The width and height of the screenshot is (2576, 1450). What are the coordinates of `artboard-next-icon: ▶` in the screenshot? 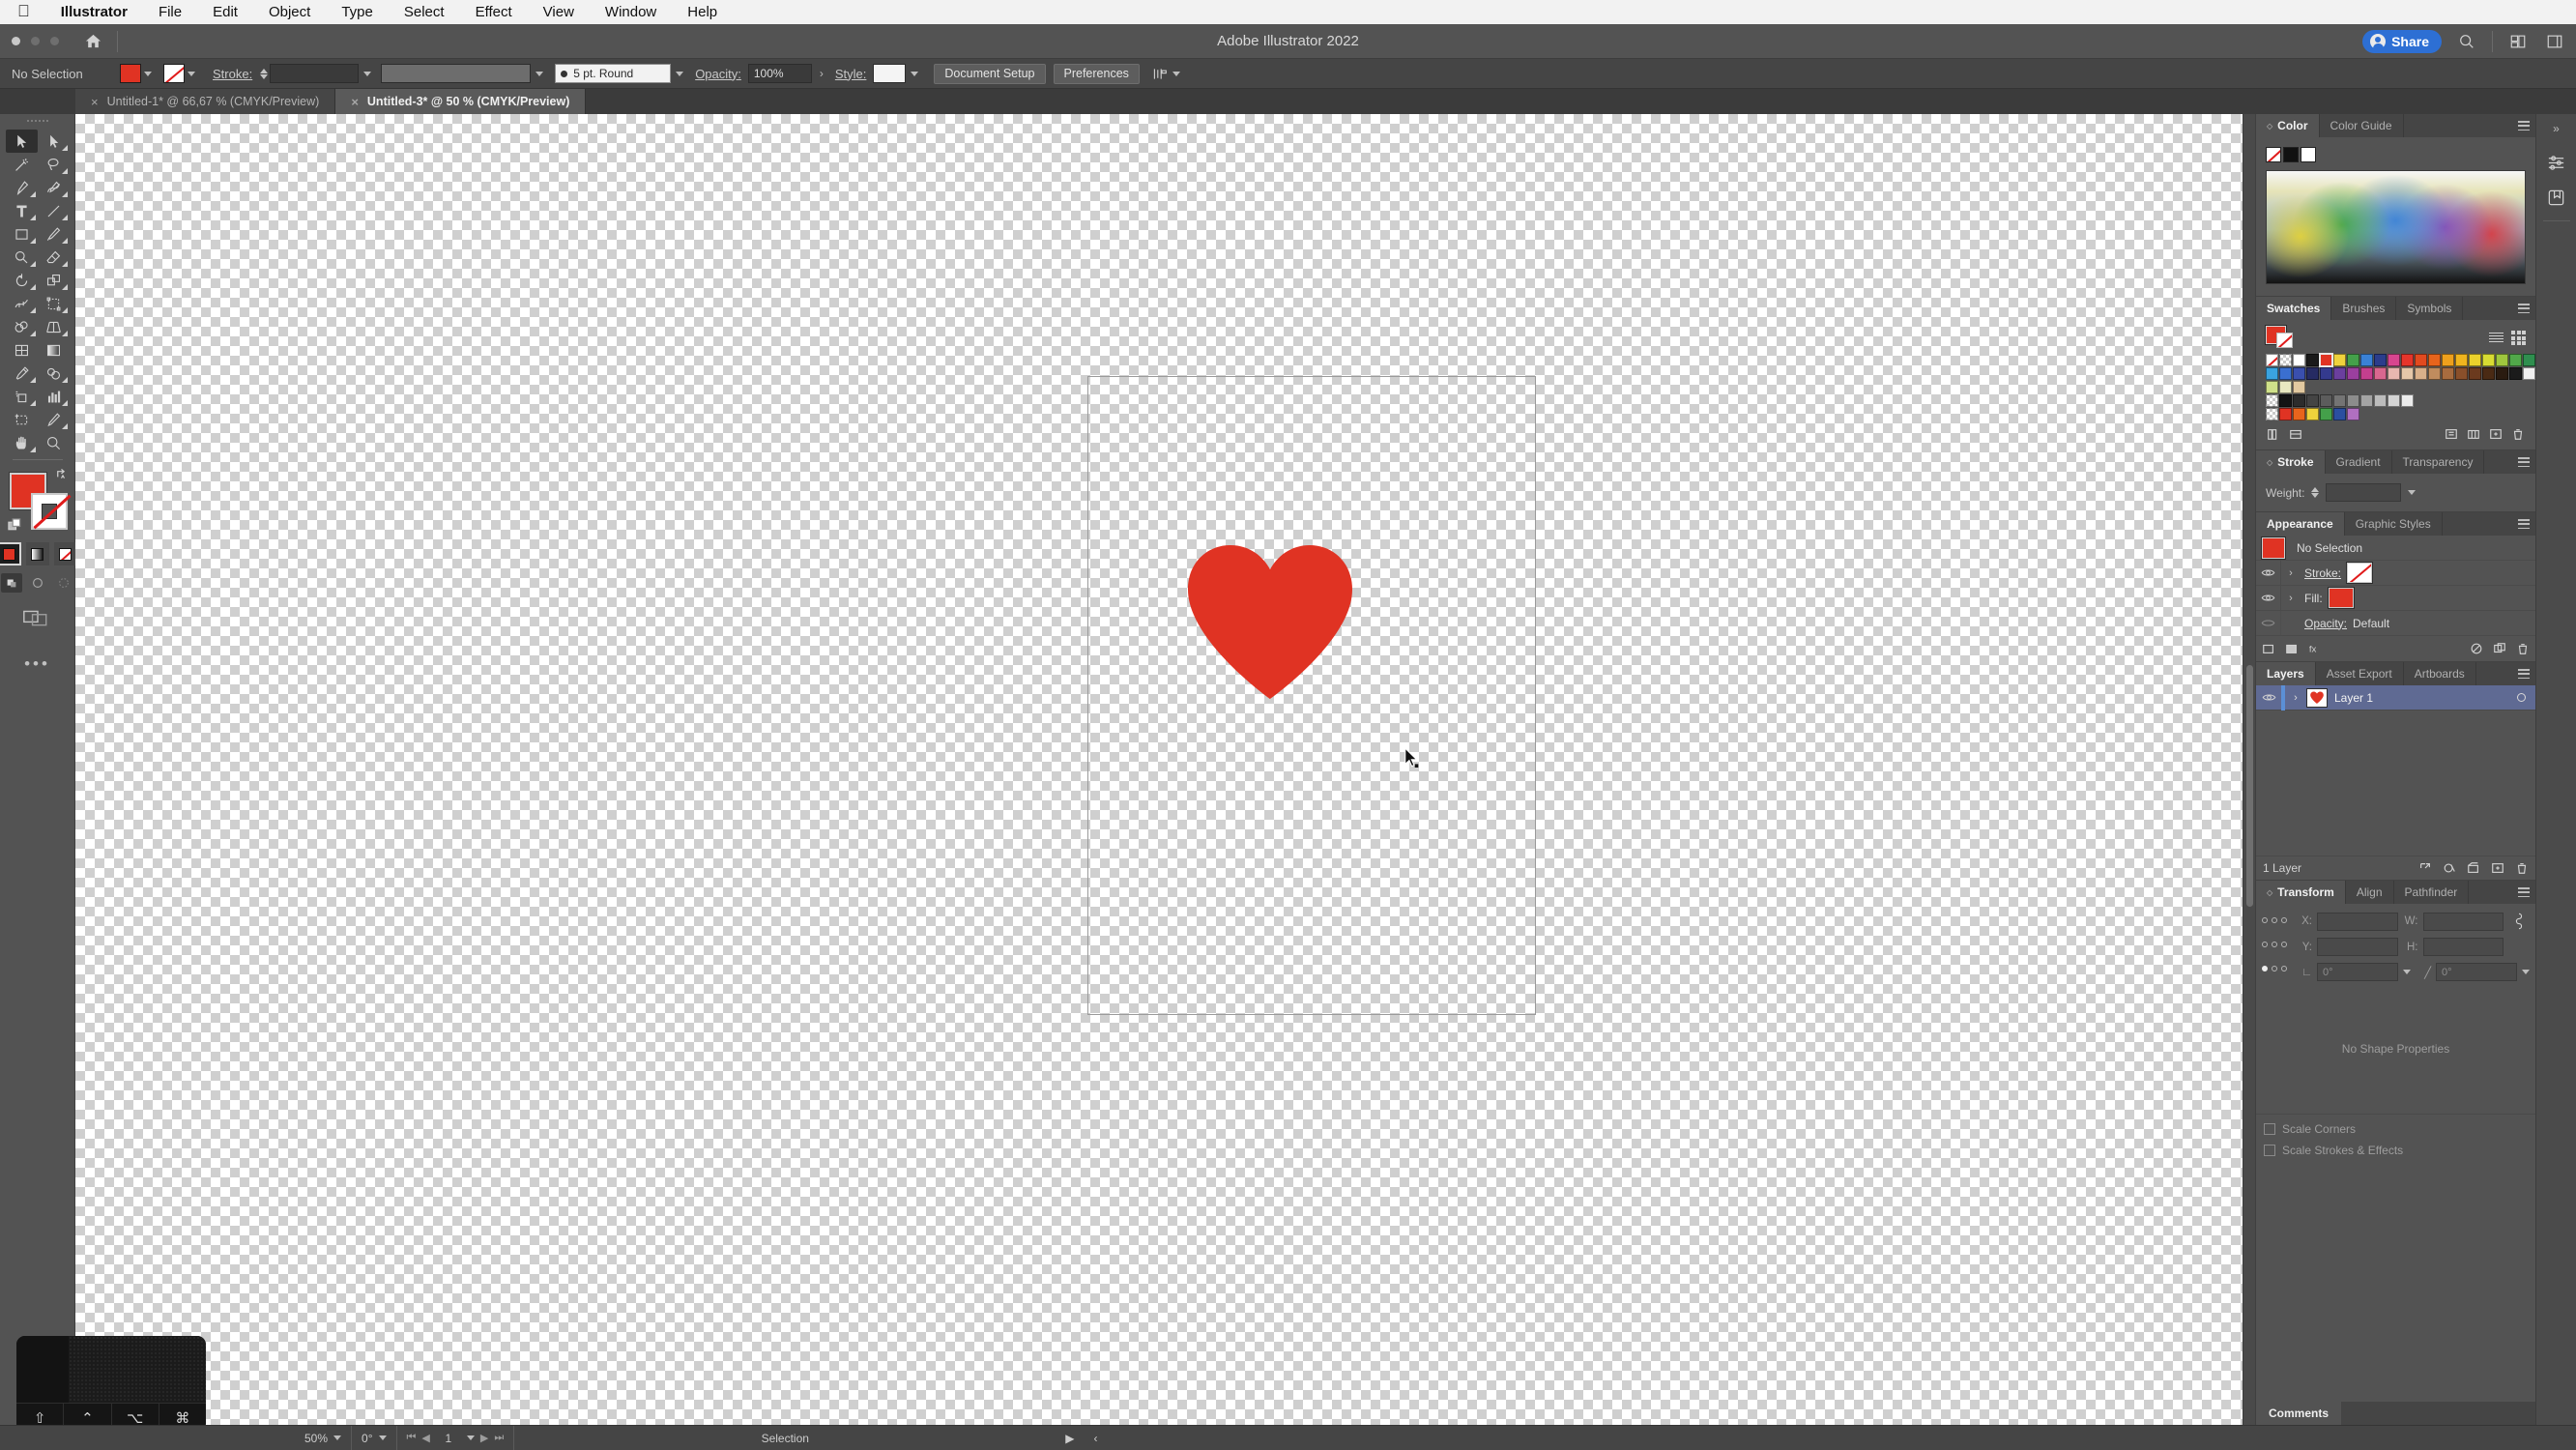 It's located at (484, 1438).